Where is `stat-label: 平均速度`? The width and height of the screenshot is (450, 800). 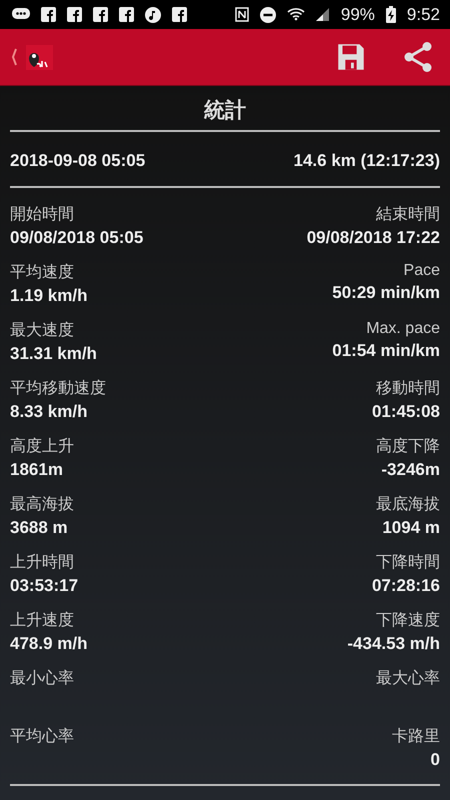
stat-label: 平均速度 is located at coordinates (42, 272).